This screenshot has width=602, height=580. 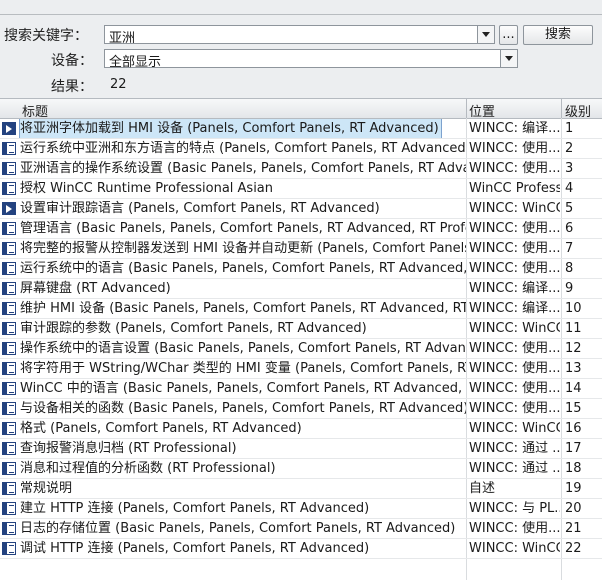 What do you see at coordinates (583, 428) in the screenshot?
I see `row-level: 16` at bounding box center [583, 428].